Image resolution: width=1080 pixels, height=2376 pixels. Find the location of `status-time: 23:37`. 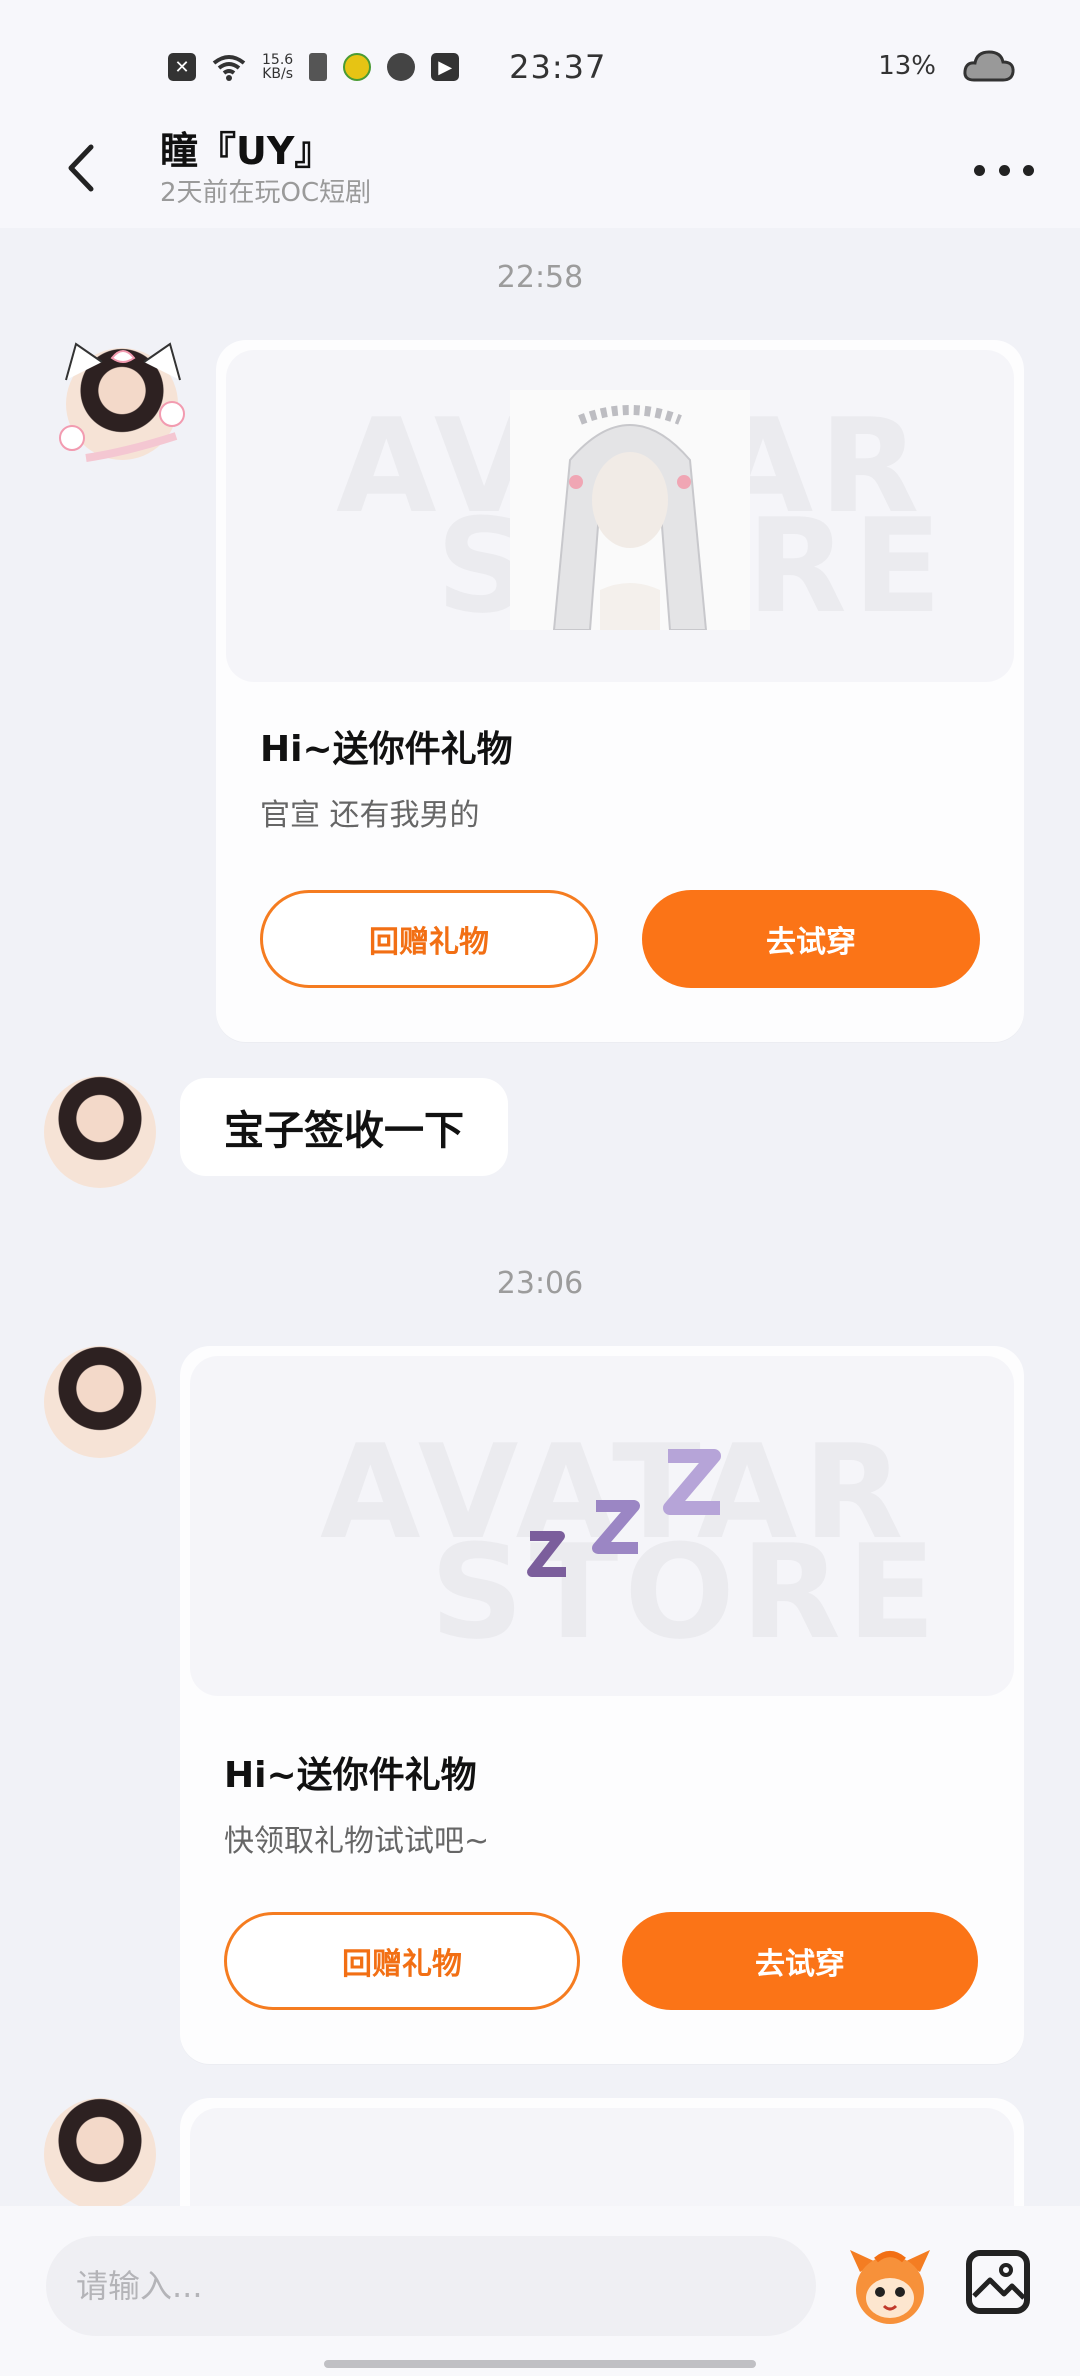

status-time: 23:37 is located at coordinates (558, 67).